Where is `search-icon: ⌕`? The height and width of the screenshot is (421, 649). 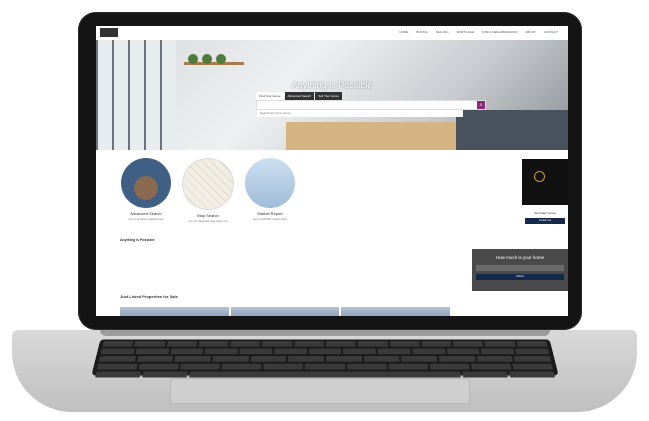
search-icon: ⌕ is located at coordinates (481, 105).